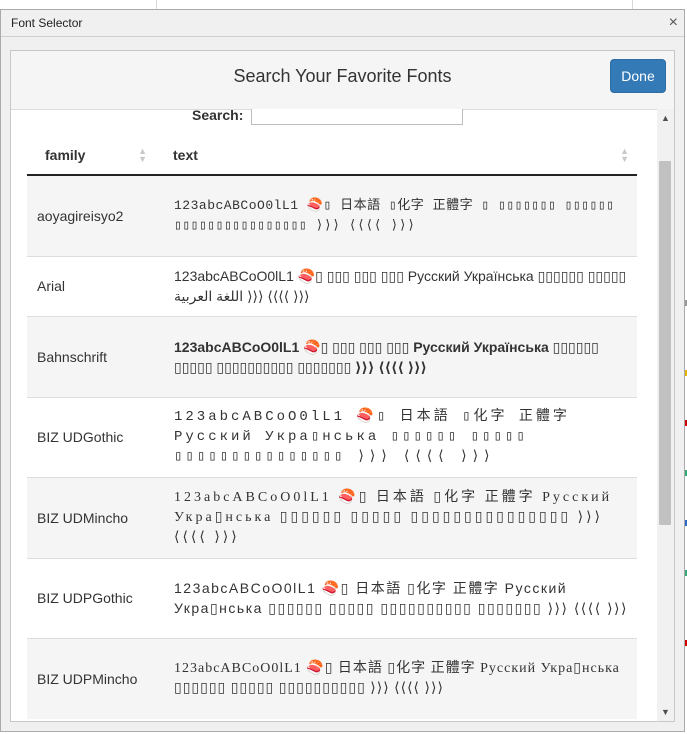 The image size is (687, 734). Describe the element at coordinates (91, 598) in the screenshot. I see `font-family-cell: BIZ UDPGothic` at that location.